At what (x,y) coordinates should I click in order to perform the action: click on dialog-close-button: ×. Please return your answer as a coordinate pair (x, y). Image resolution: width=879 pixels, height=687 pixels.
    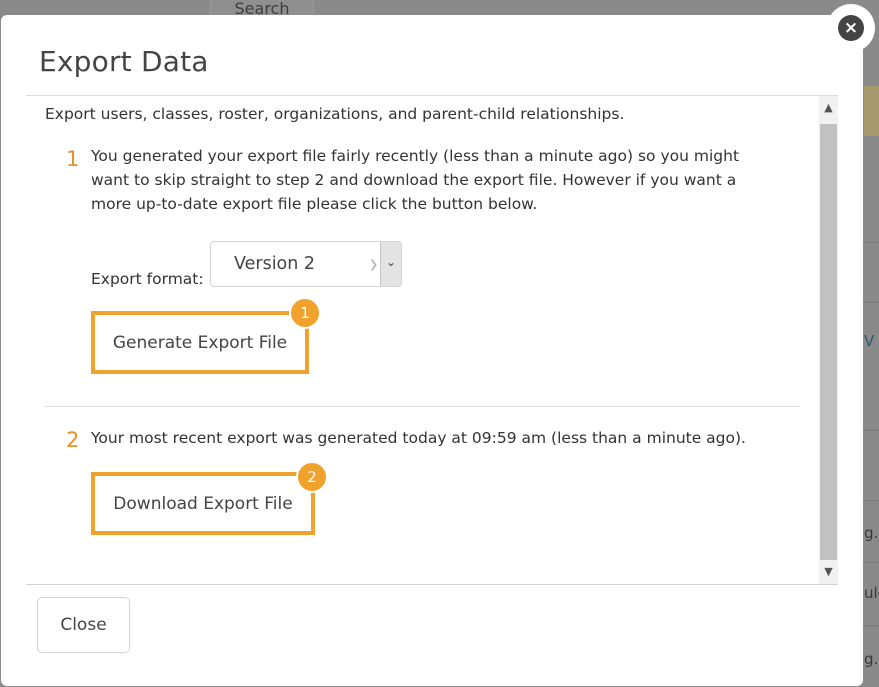
    Looking at the image, I should click on (851, 28).